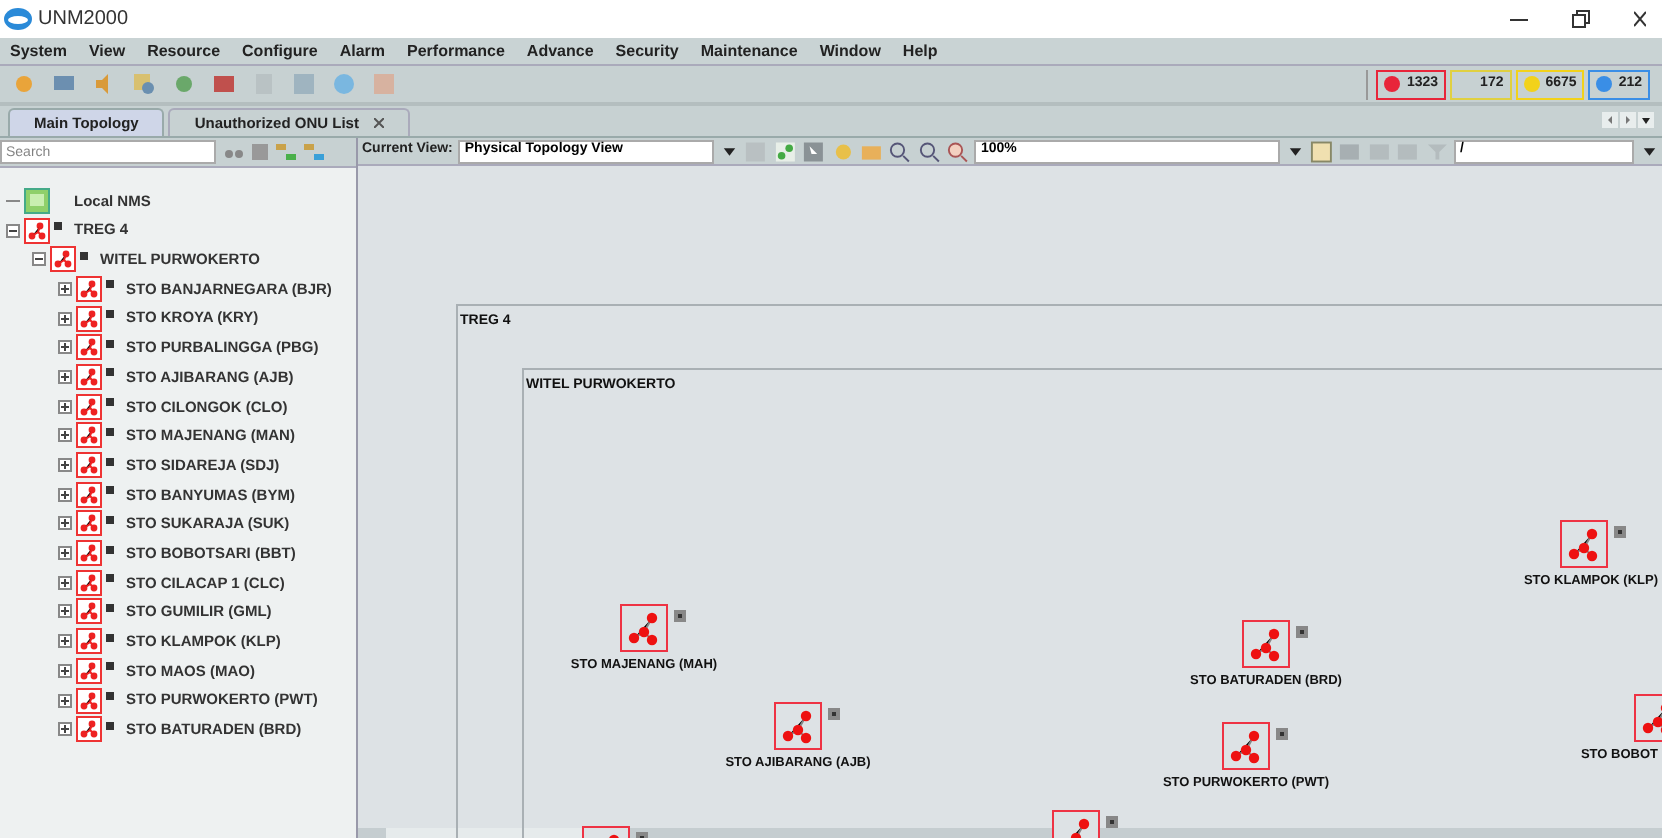  What do you see at coordinates (850, 51) in the screenshot?
I see `menu-item: Window` at bounding box center [850, 51].